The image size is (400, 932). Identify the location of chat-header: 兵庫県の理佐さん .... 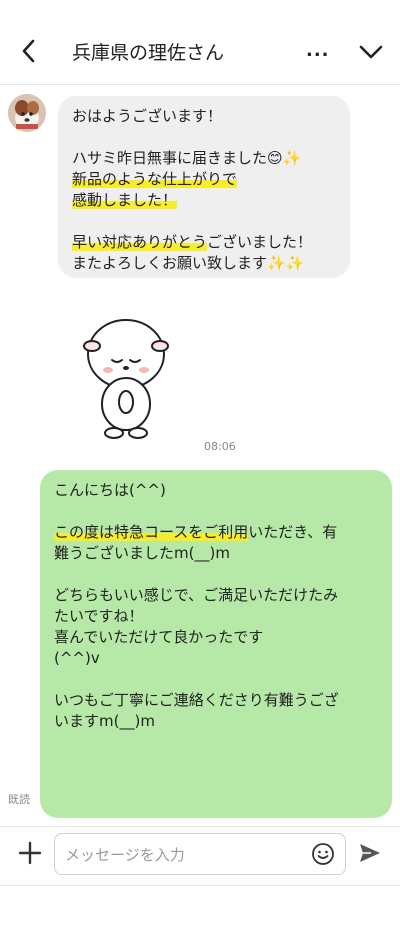
(200, 42).